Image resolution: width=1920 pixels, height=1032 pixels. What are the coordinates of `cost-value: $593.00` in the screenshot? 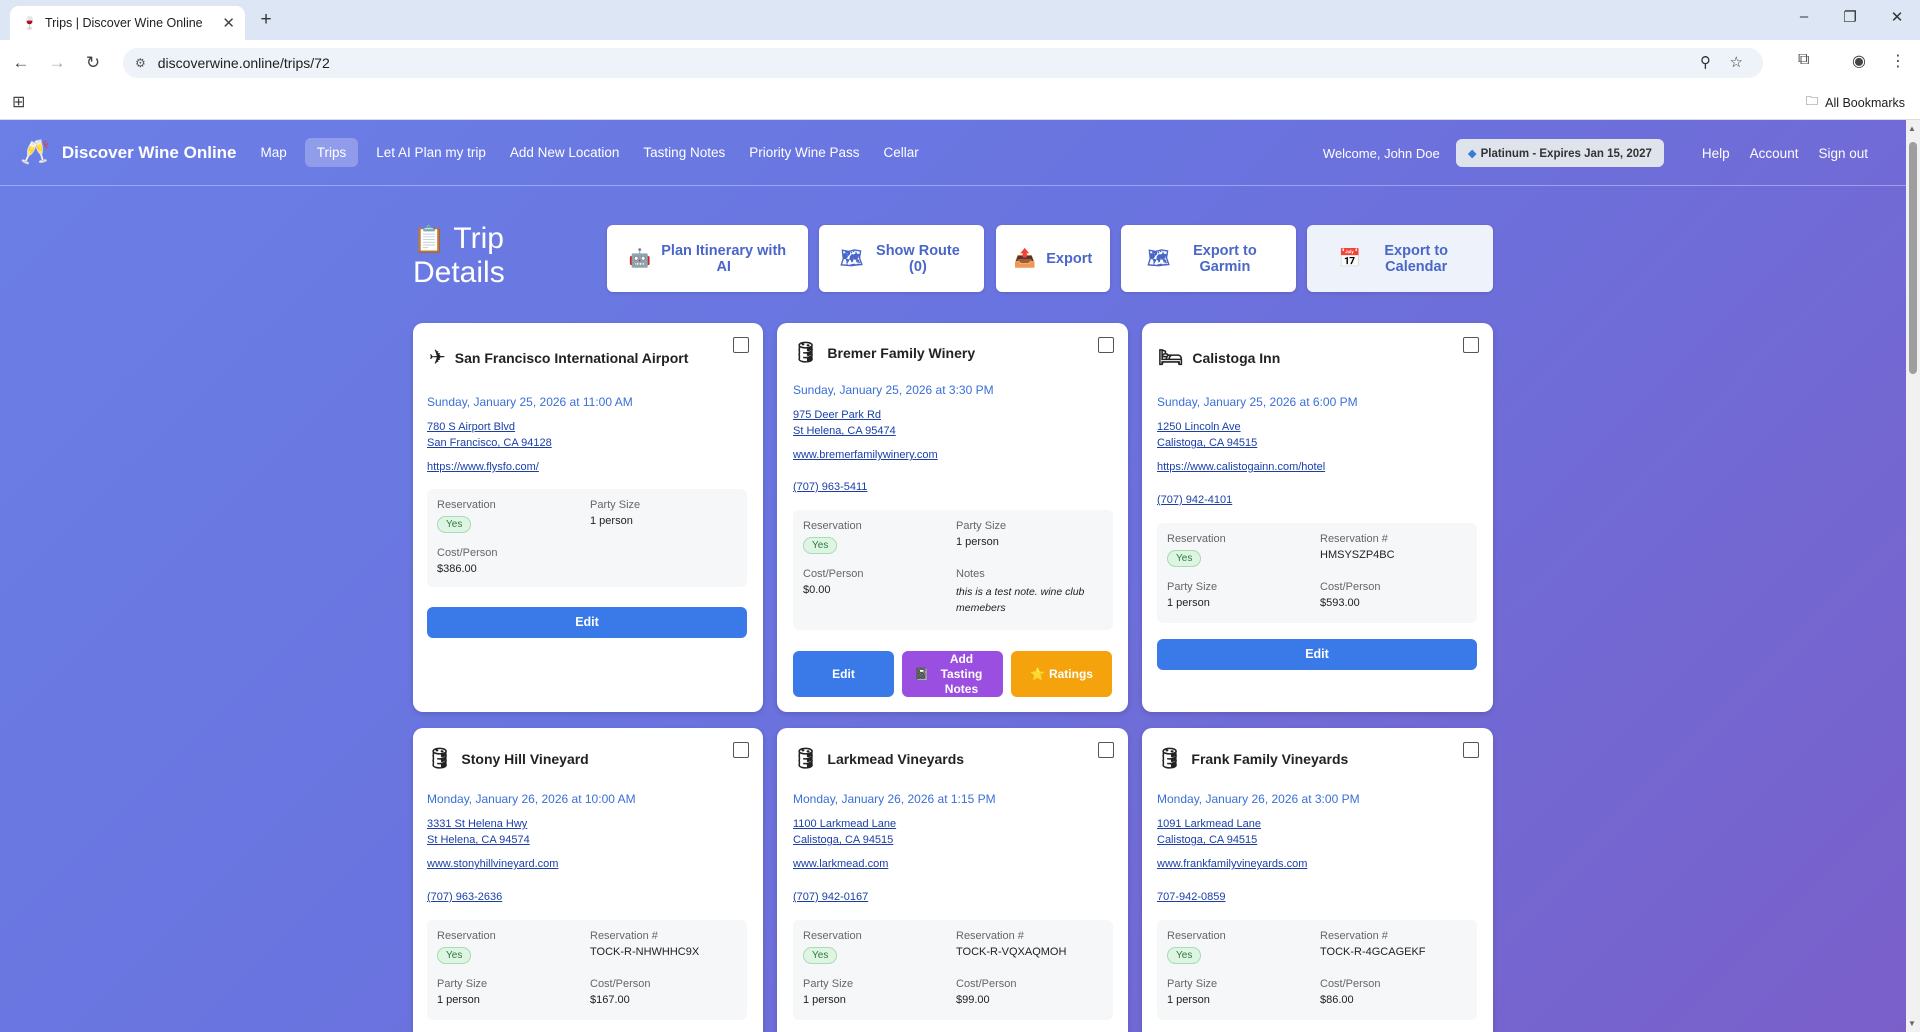 It's located at (1340, 603).